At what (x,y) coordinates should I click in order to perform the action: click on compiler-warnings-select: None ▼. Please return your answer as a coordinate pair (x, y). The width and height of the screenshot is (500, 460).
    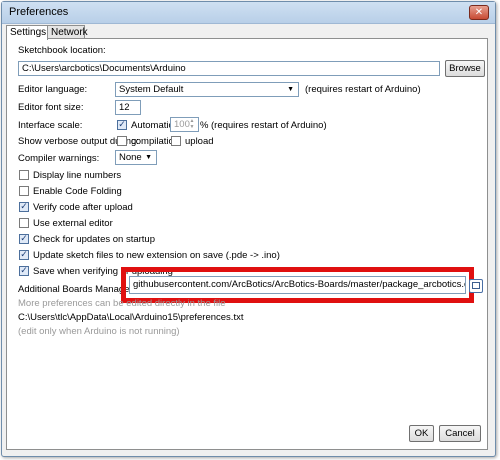
    Looking at the image, I should click on (136, 157).